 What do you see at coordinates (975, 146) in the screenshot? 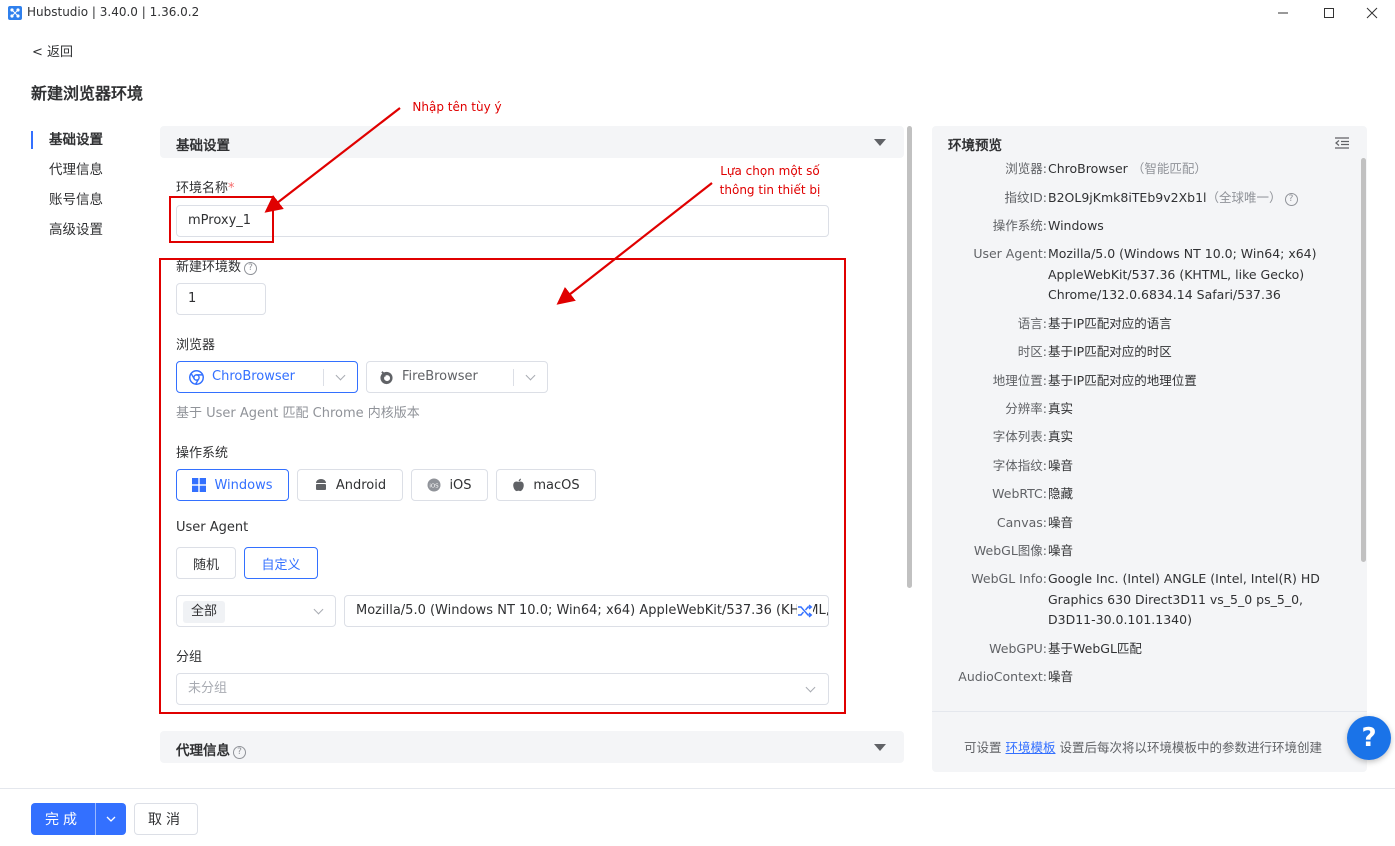
I see `preview-title: 环境预览` at bounding box center [975, 146].